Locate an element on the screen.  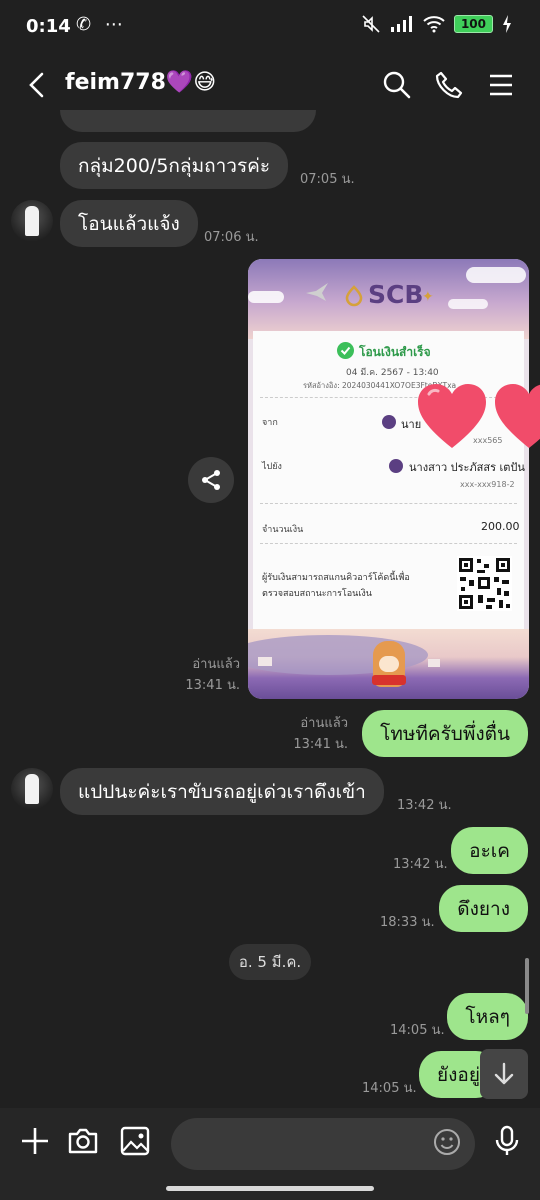
message-input-bar is located at coordinates (270, 1154).